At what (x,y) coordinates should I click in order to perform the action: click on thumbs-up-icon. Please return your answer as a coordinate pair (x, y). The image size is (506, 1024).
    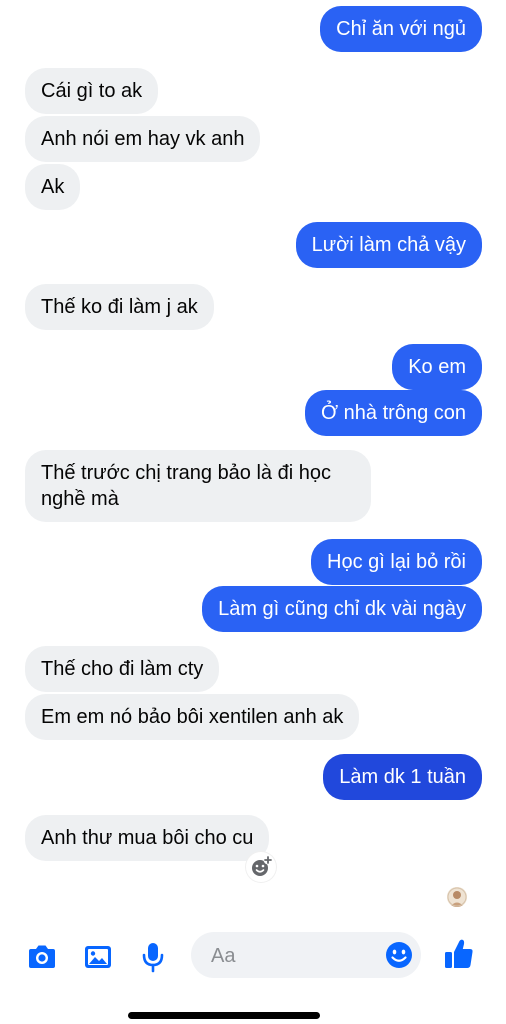
    Looking at the image, I should click on (459, 953).